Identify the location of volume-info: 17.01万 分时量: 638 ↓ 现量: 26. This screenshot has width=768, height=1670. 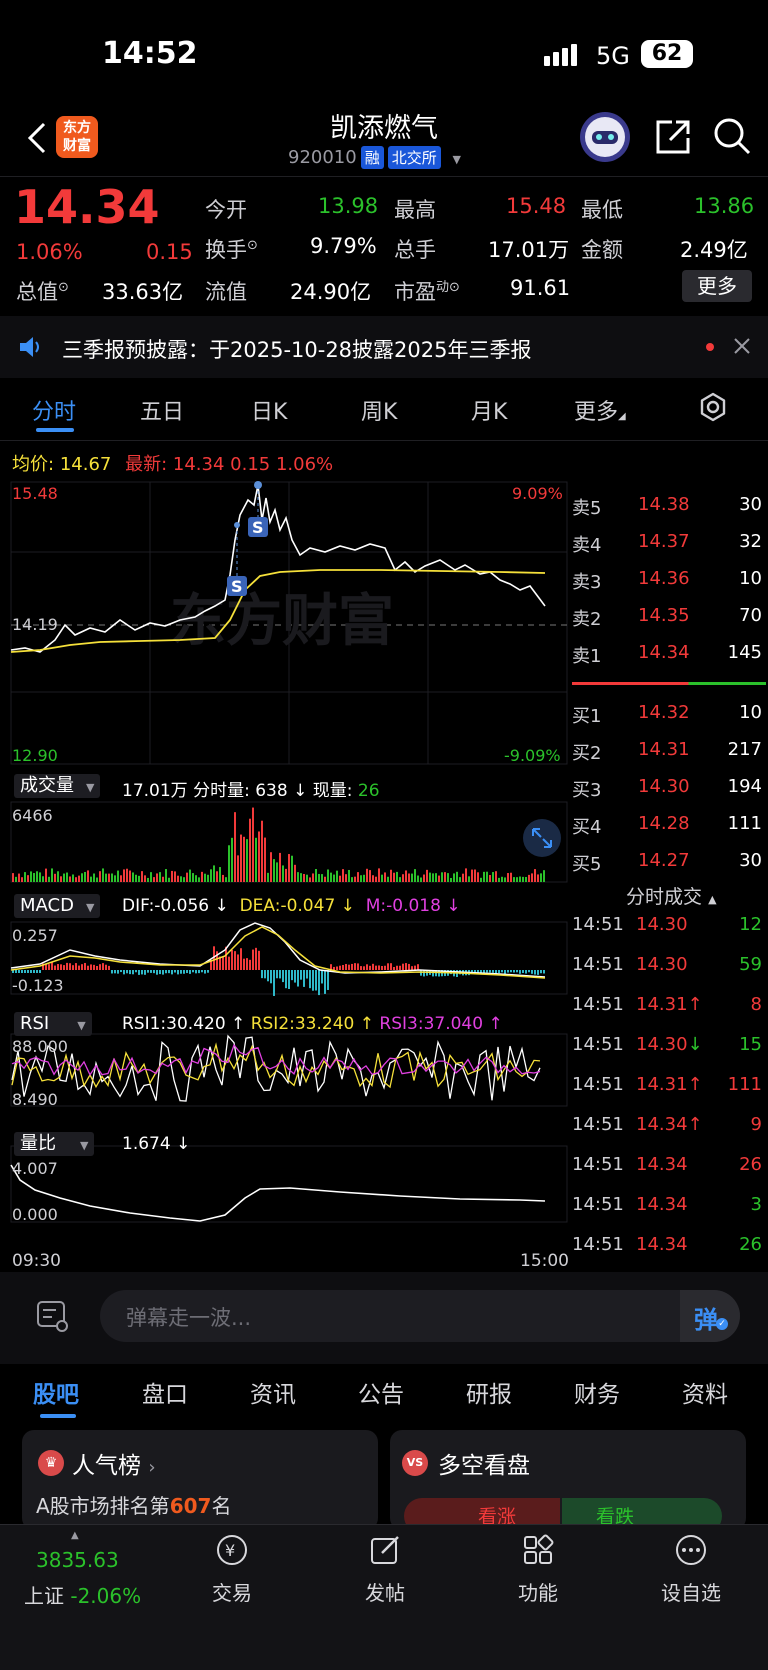
(251, 791).